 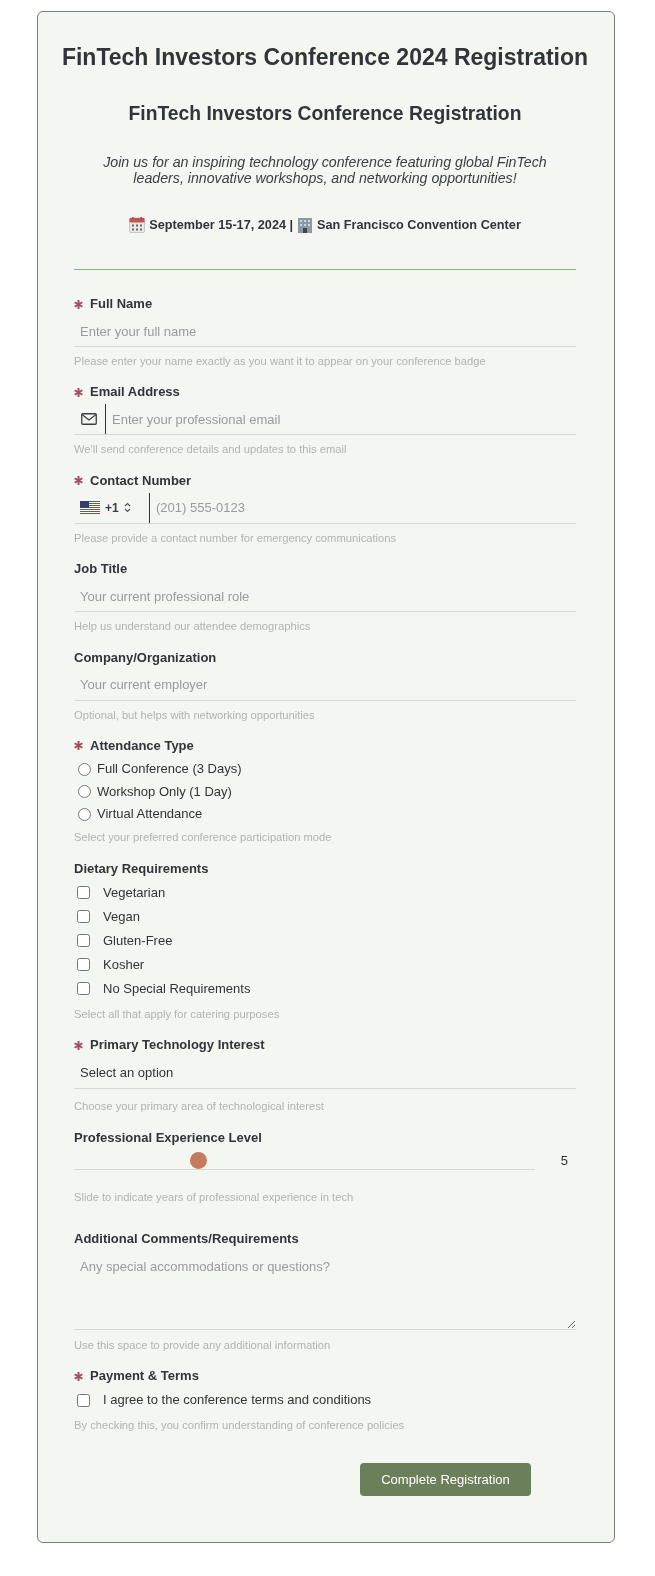 I want to click on flag-icon, so click(x=90, y=508).